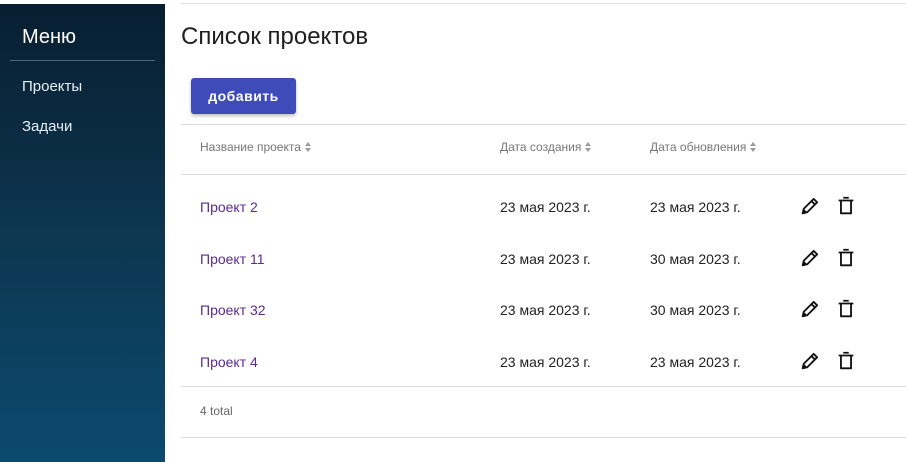  What do you see at coordinates (543, 3) in the screenshot?
I see `top-divider` at bounding box center [543, 3].